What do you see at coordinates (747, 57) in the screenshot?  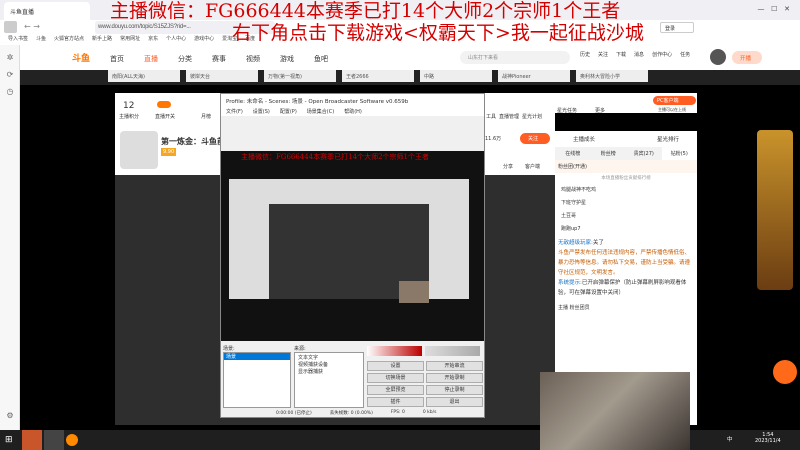 I see `start-live-button: 开播` at bounding box center [747, 57].